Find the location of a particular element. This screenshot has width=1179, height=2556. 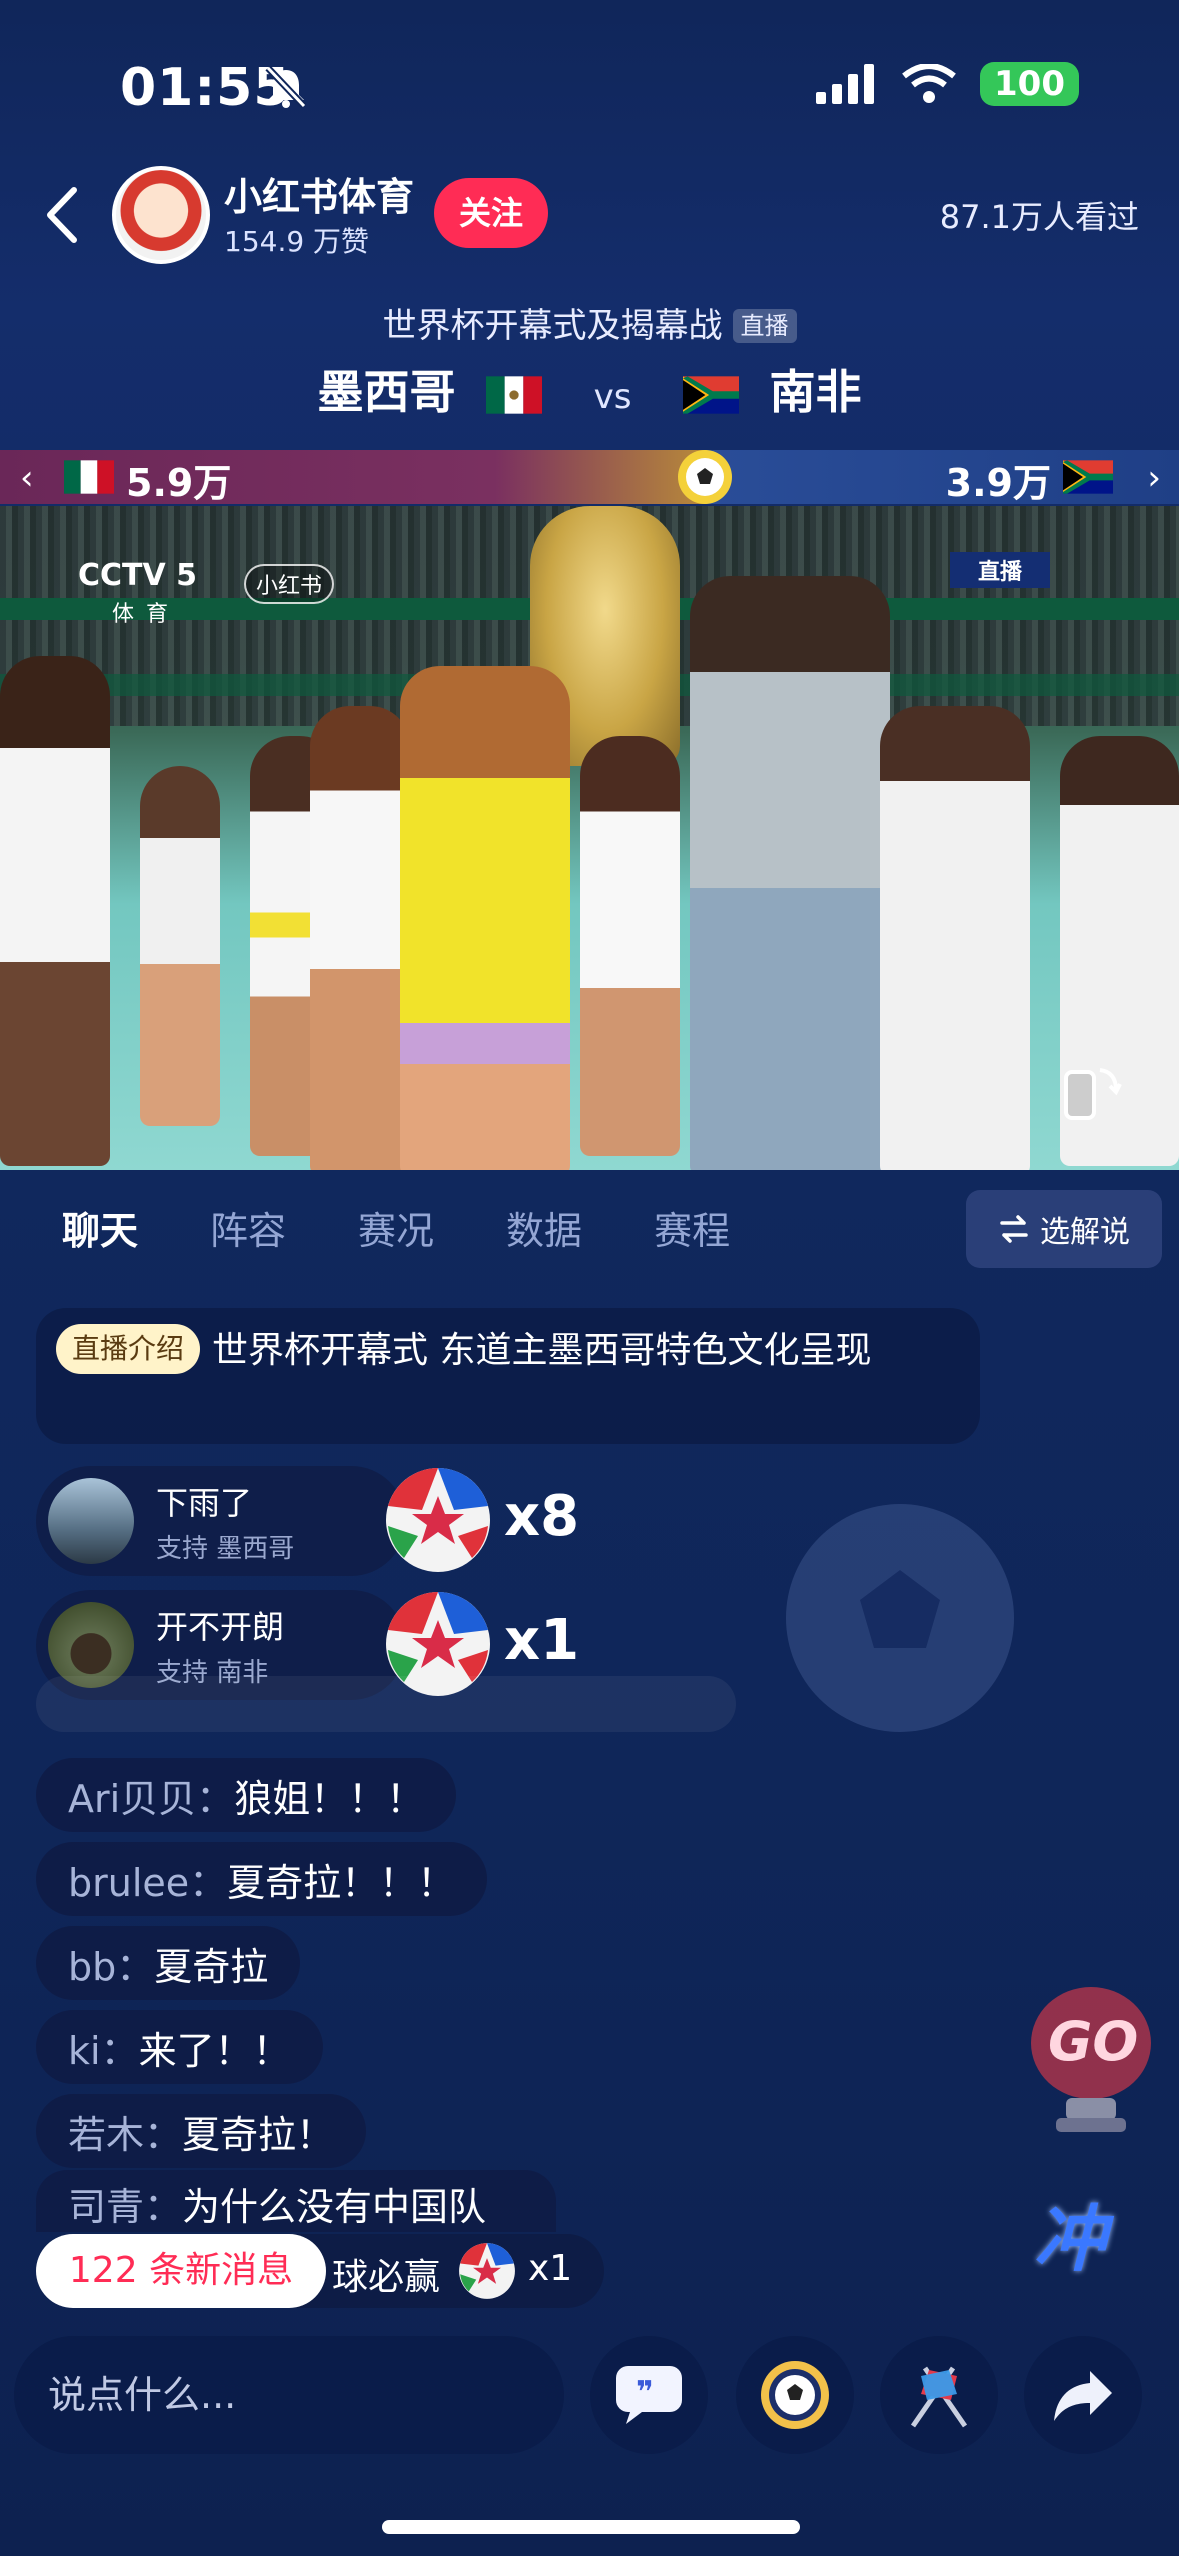

live-intro: 直播介绍 世界杯开幕式 东道主墨西哥特色文化呈现 is located at coordinates (508, 1376).